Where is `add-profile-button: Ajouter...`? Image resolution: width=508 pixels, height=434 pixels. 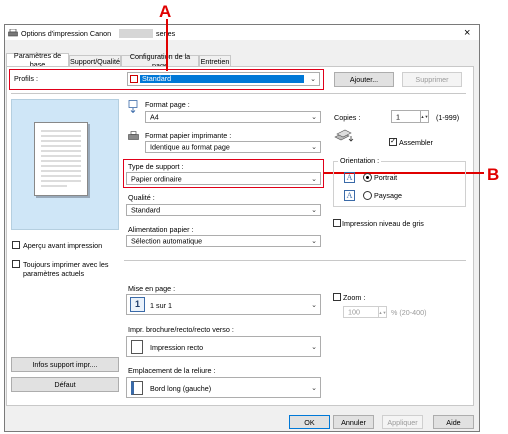 add-profile-button: Ajouter... is located at coordinates (364, 79).